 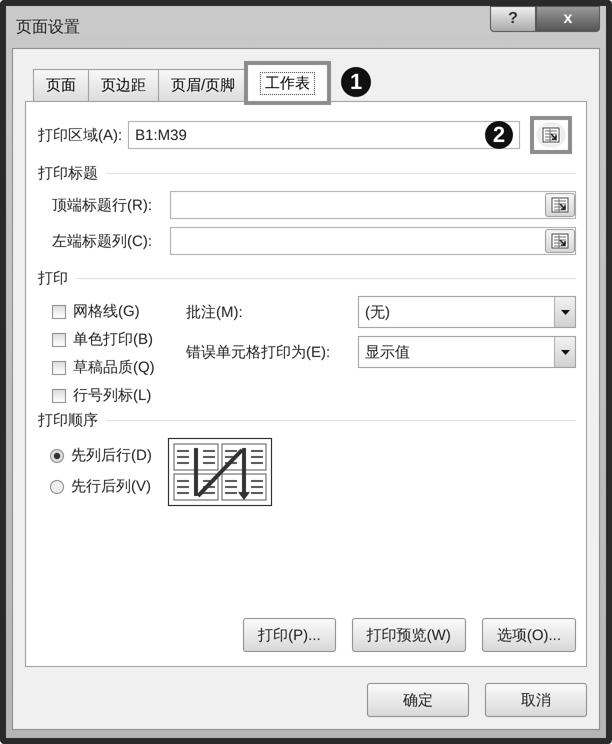 I want to click on field-label: 批注(M):, so click(x=215, y=312).